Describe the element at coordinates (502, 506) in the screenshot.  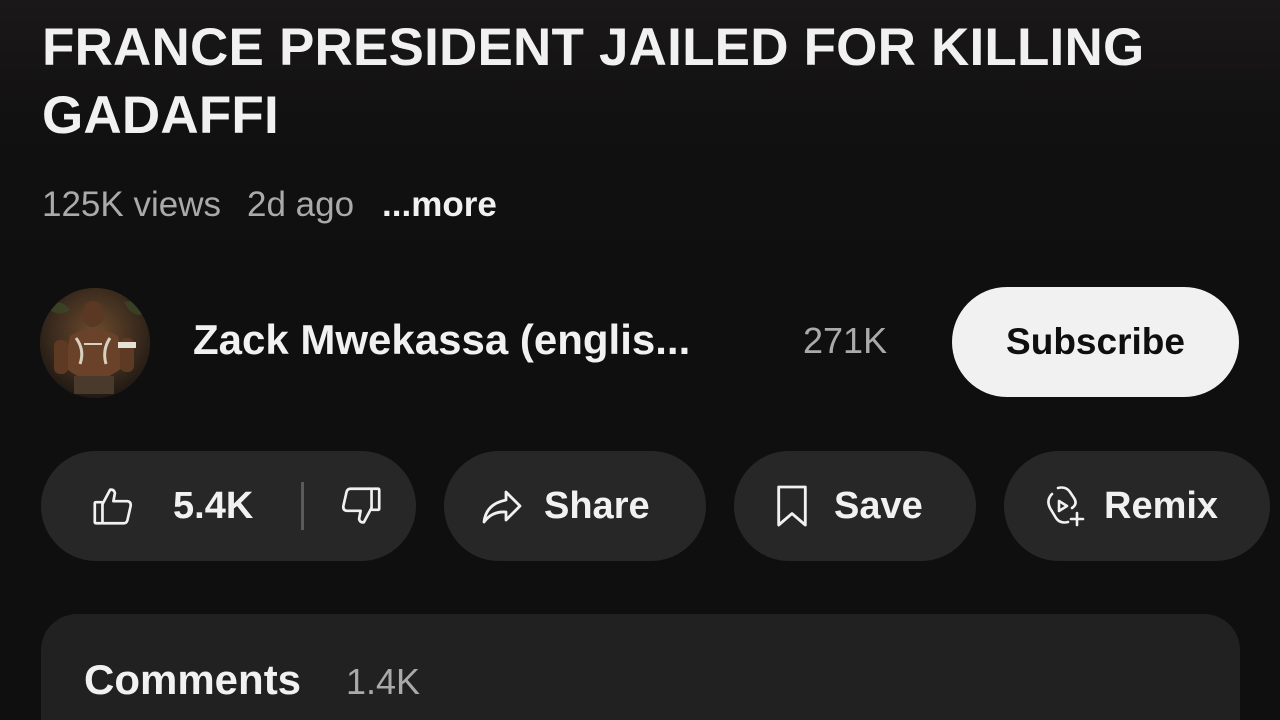
I see `share-arrow-icon` at that location.